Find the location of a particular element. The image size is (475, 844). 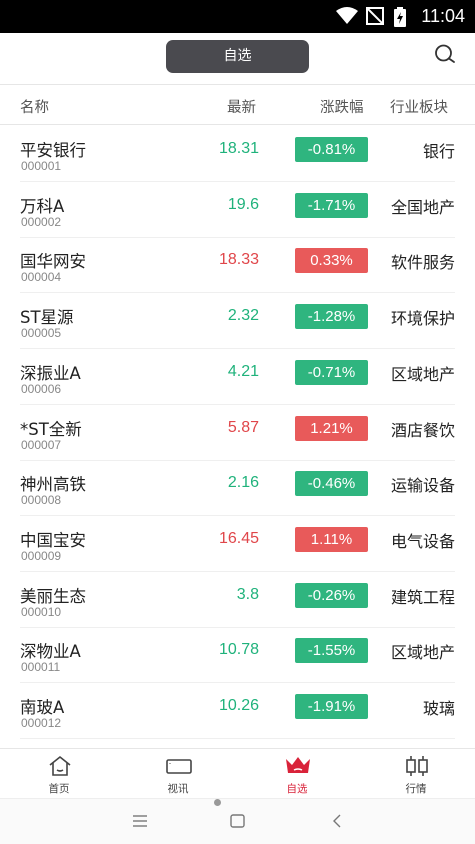

stock-name: 深物业A is located at coordinates (50, 652).